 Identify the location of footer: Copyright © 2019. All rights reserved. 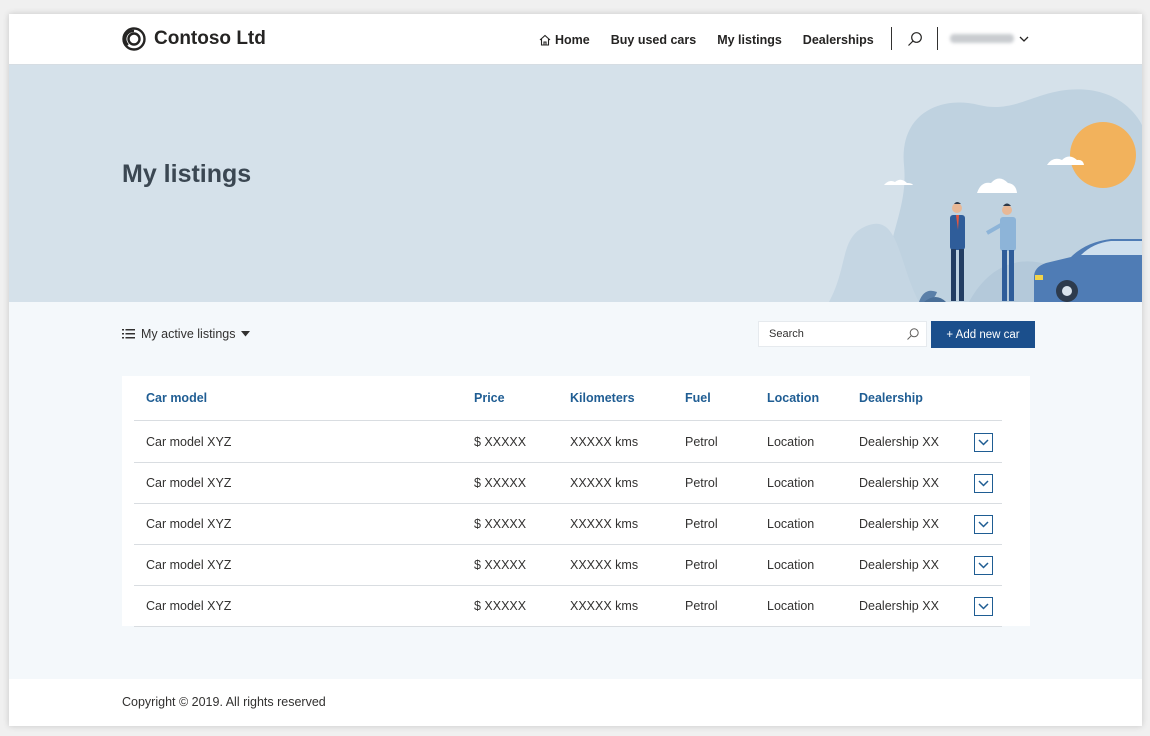
(575, 702).